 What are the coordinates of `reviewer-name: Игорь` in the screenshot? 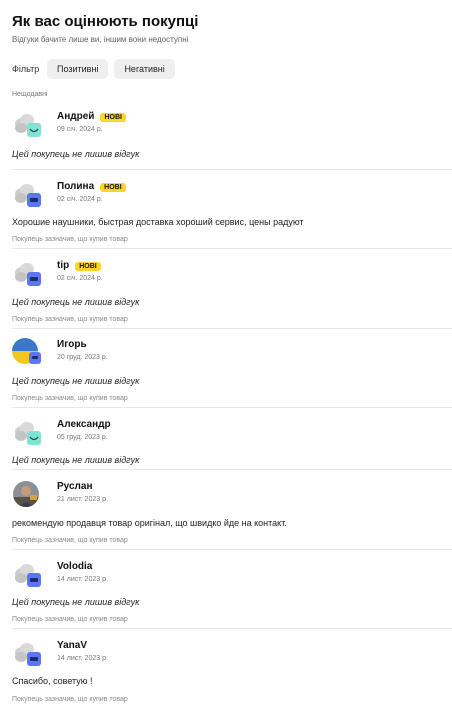 It's located at (72, 345).